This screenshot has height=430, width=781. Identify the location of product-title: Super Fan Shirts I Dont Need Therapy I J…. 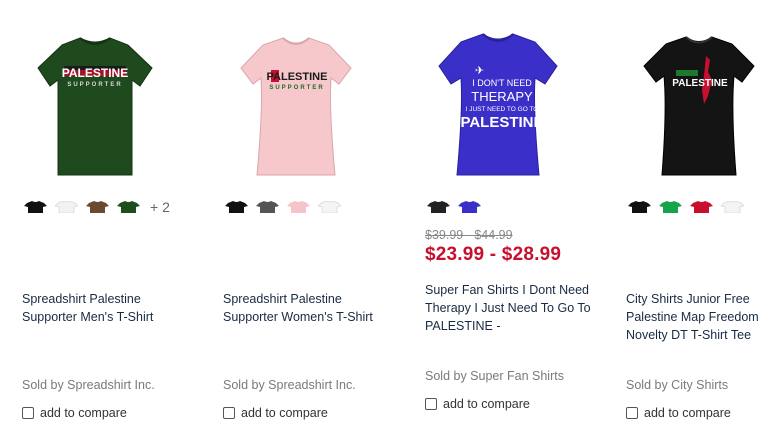
(509, 308).